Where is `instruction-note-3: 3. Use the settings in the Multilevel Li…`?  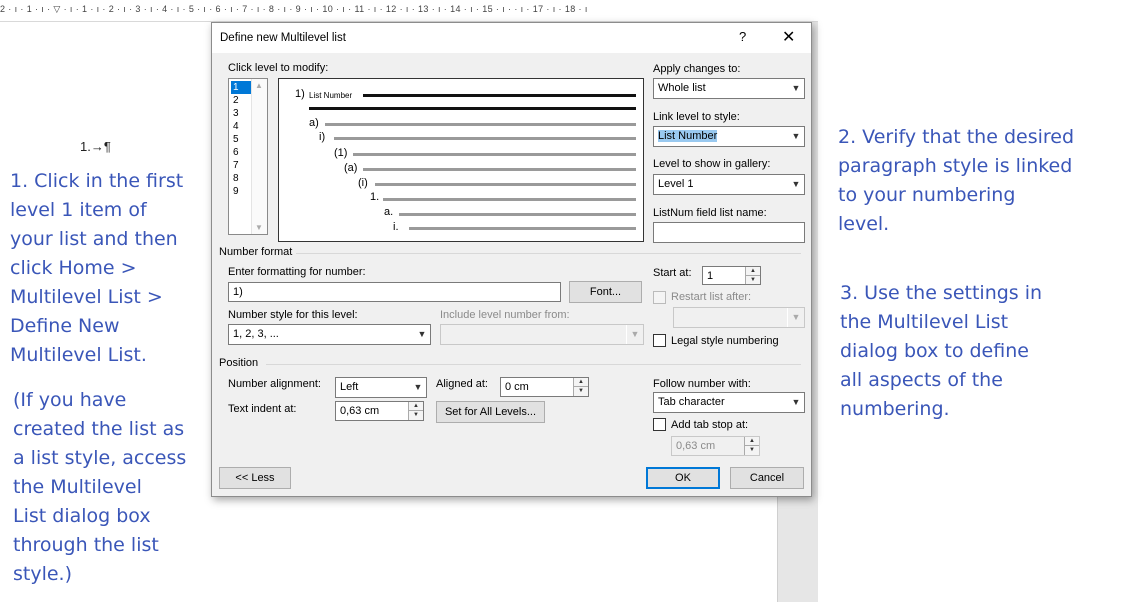
instruction-note-3: 3. Use the settings in the Multilevel Li… is located at coordinates (941, 351).